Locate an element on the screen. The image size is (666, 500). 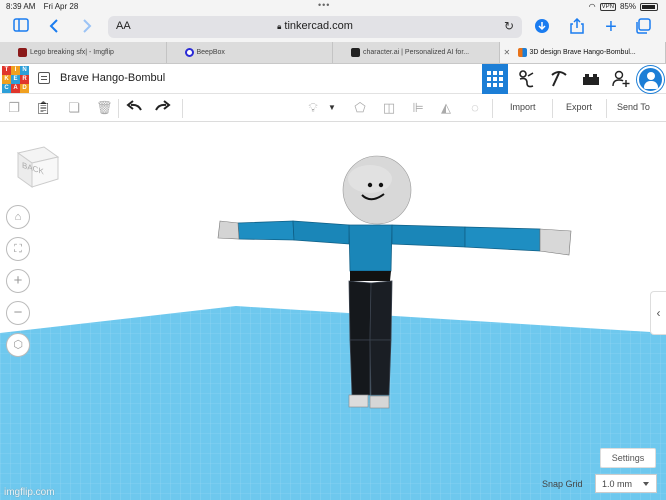
character-torso is located at coordinates (370, 248).